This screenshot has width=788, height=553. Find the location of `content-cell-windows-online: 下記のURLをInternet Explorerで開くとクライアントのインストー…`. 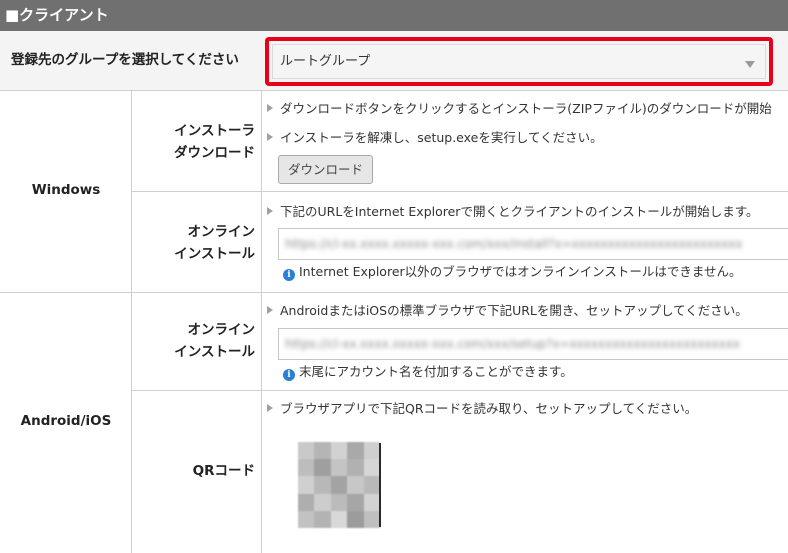

content-cell-windows-online: 下記のURLをInternet Explorerで開くとクライアントのインストー… is located at coordinates (525, 242).